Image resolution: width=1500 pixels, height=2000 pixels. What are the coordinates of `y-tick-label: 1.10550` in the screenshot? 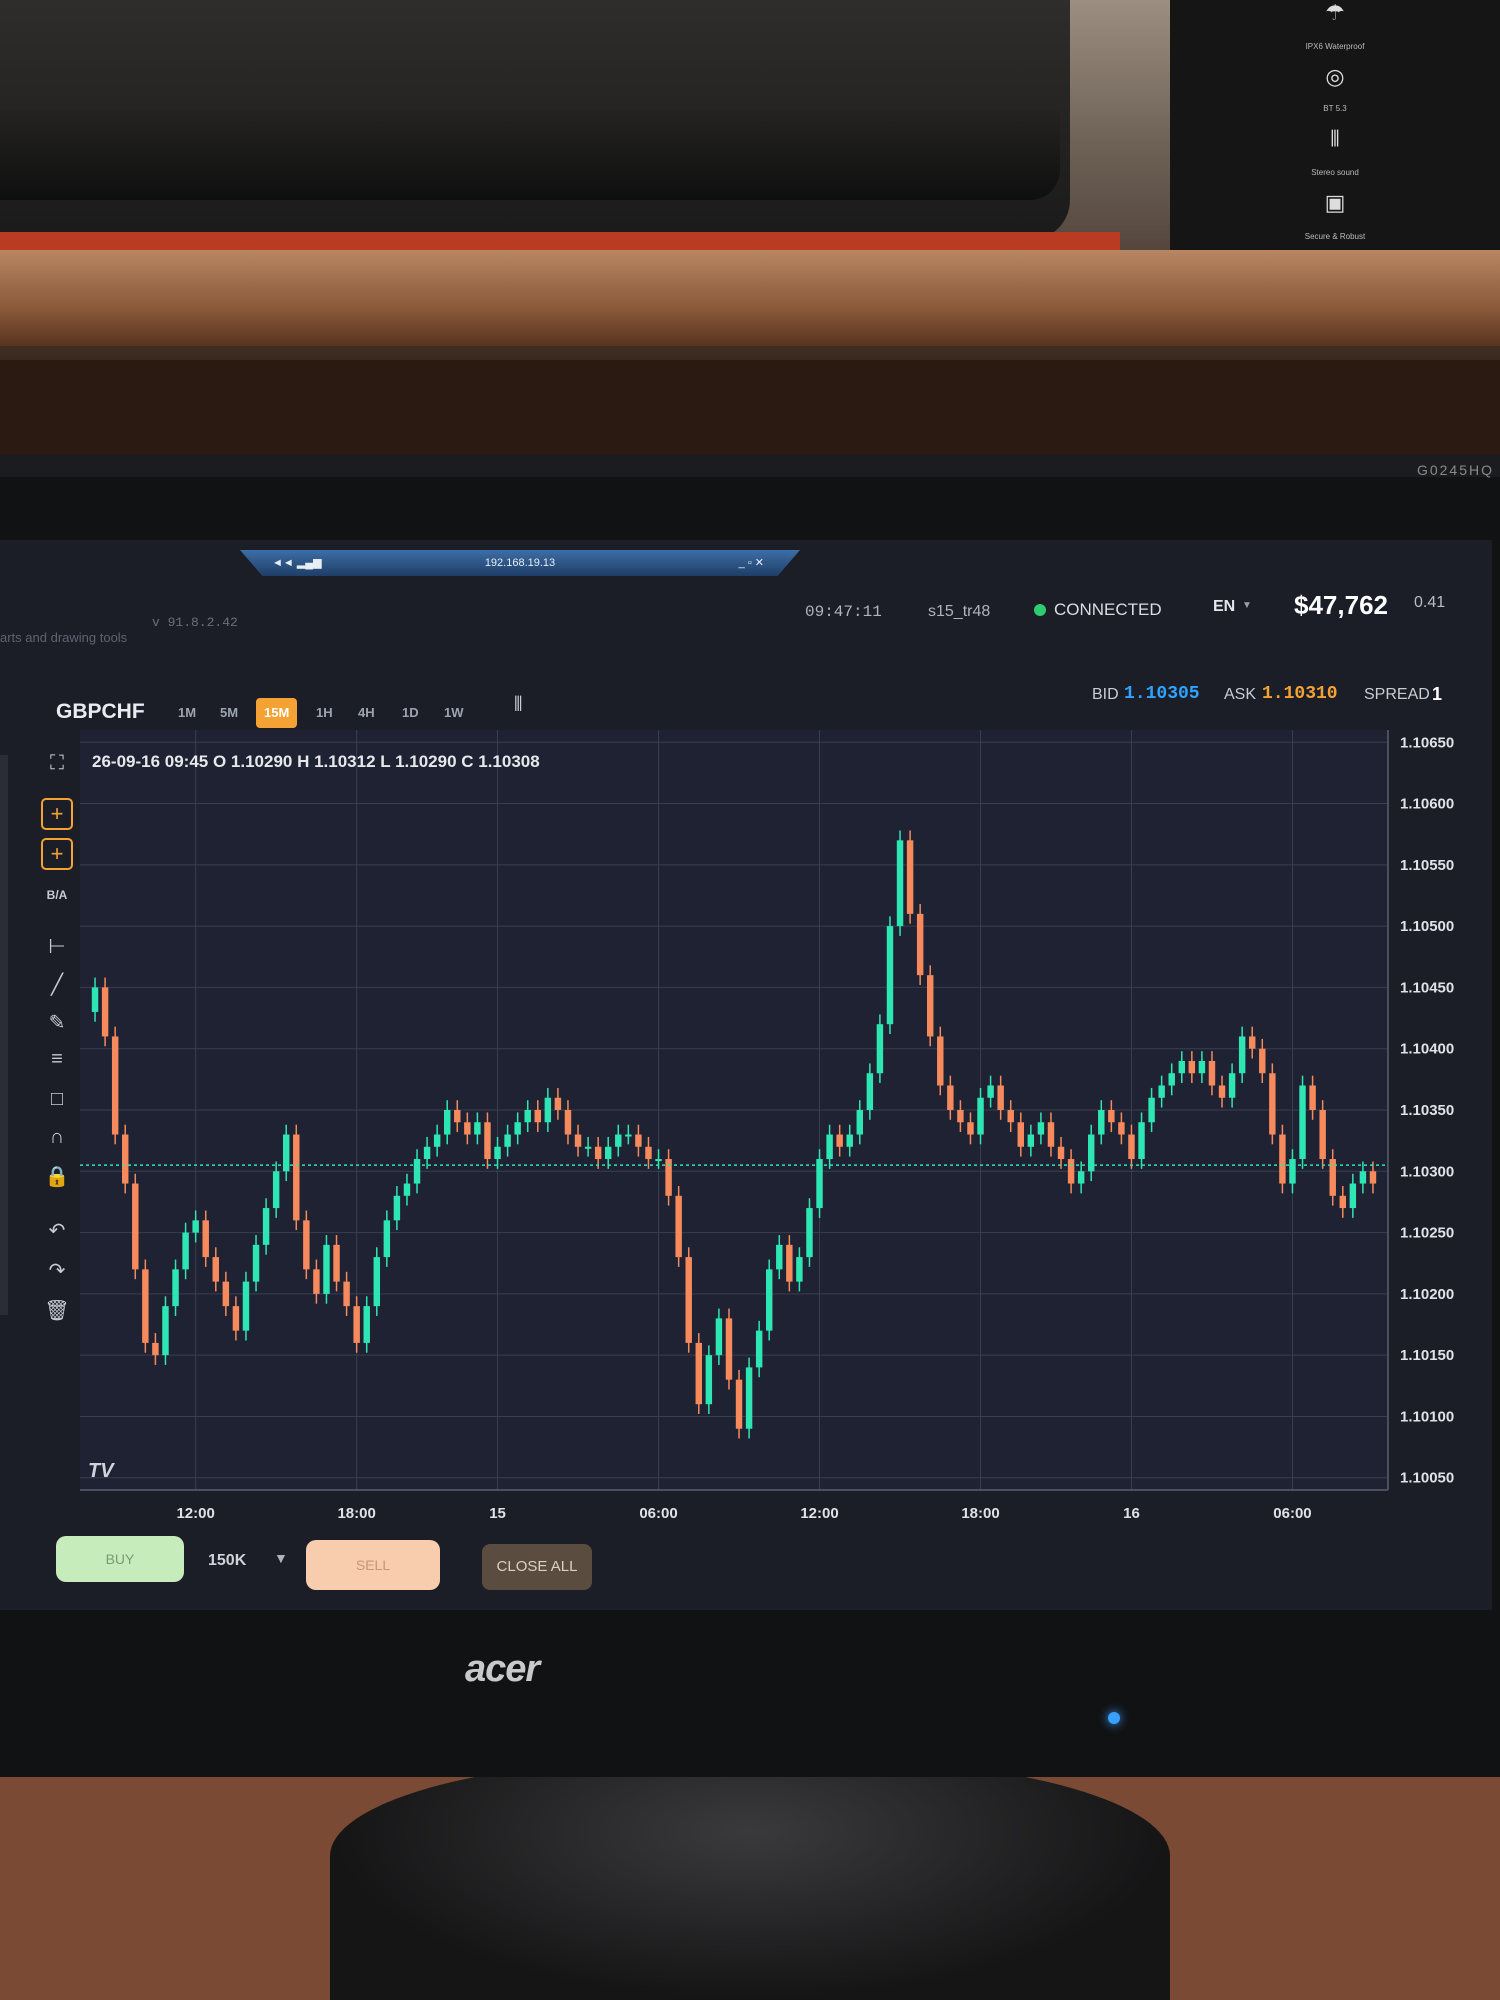 It's located at (1427, 865).